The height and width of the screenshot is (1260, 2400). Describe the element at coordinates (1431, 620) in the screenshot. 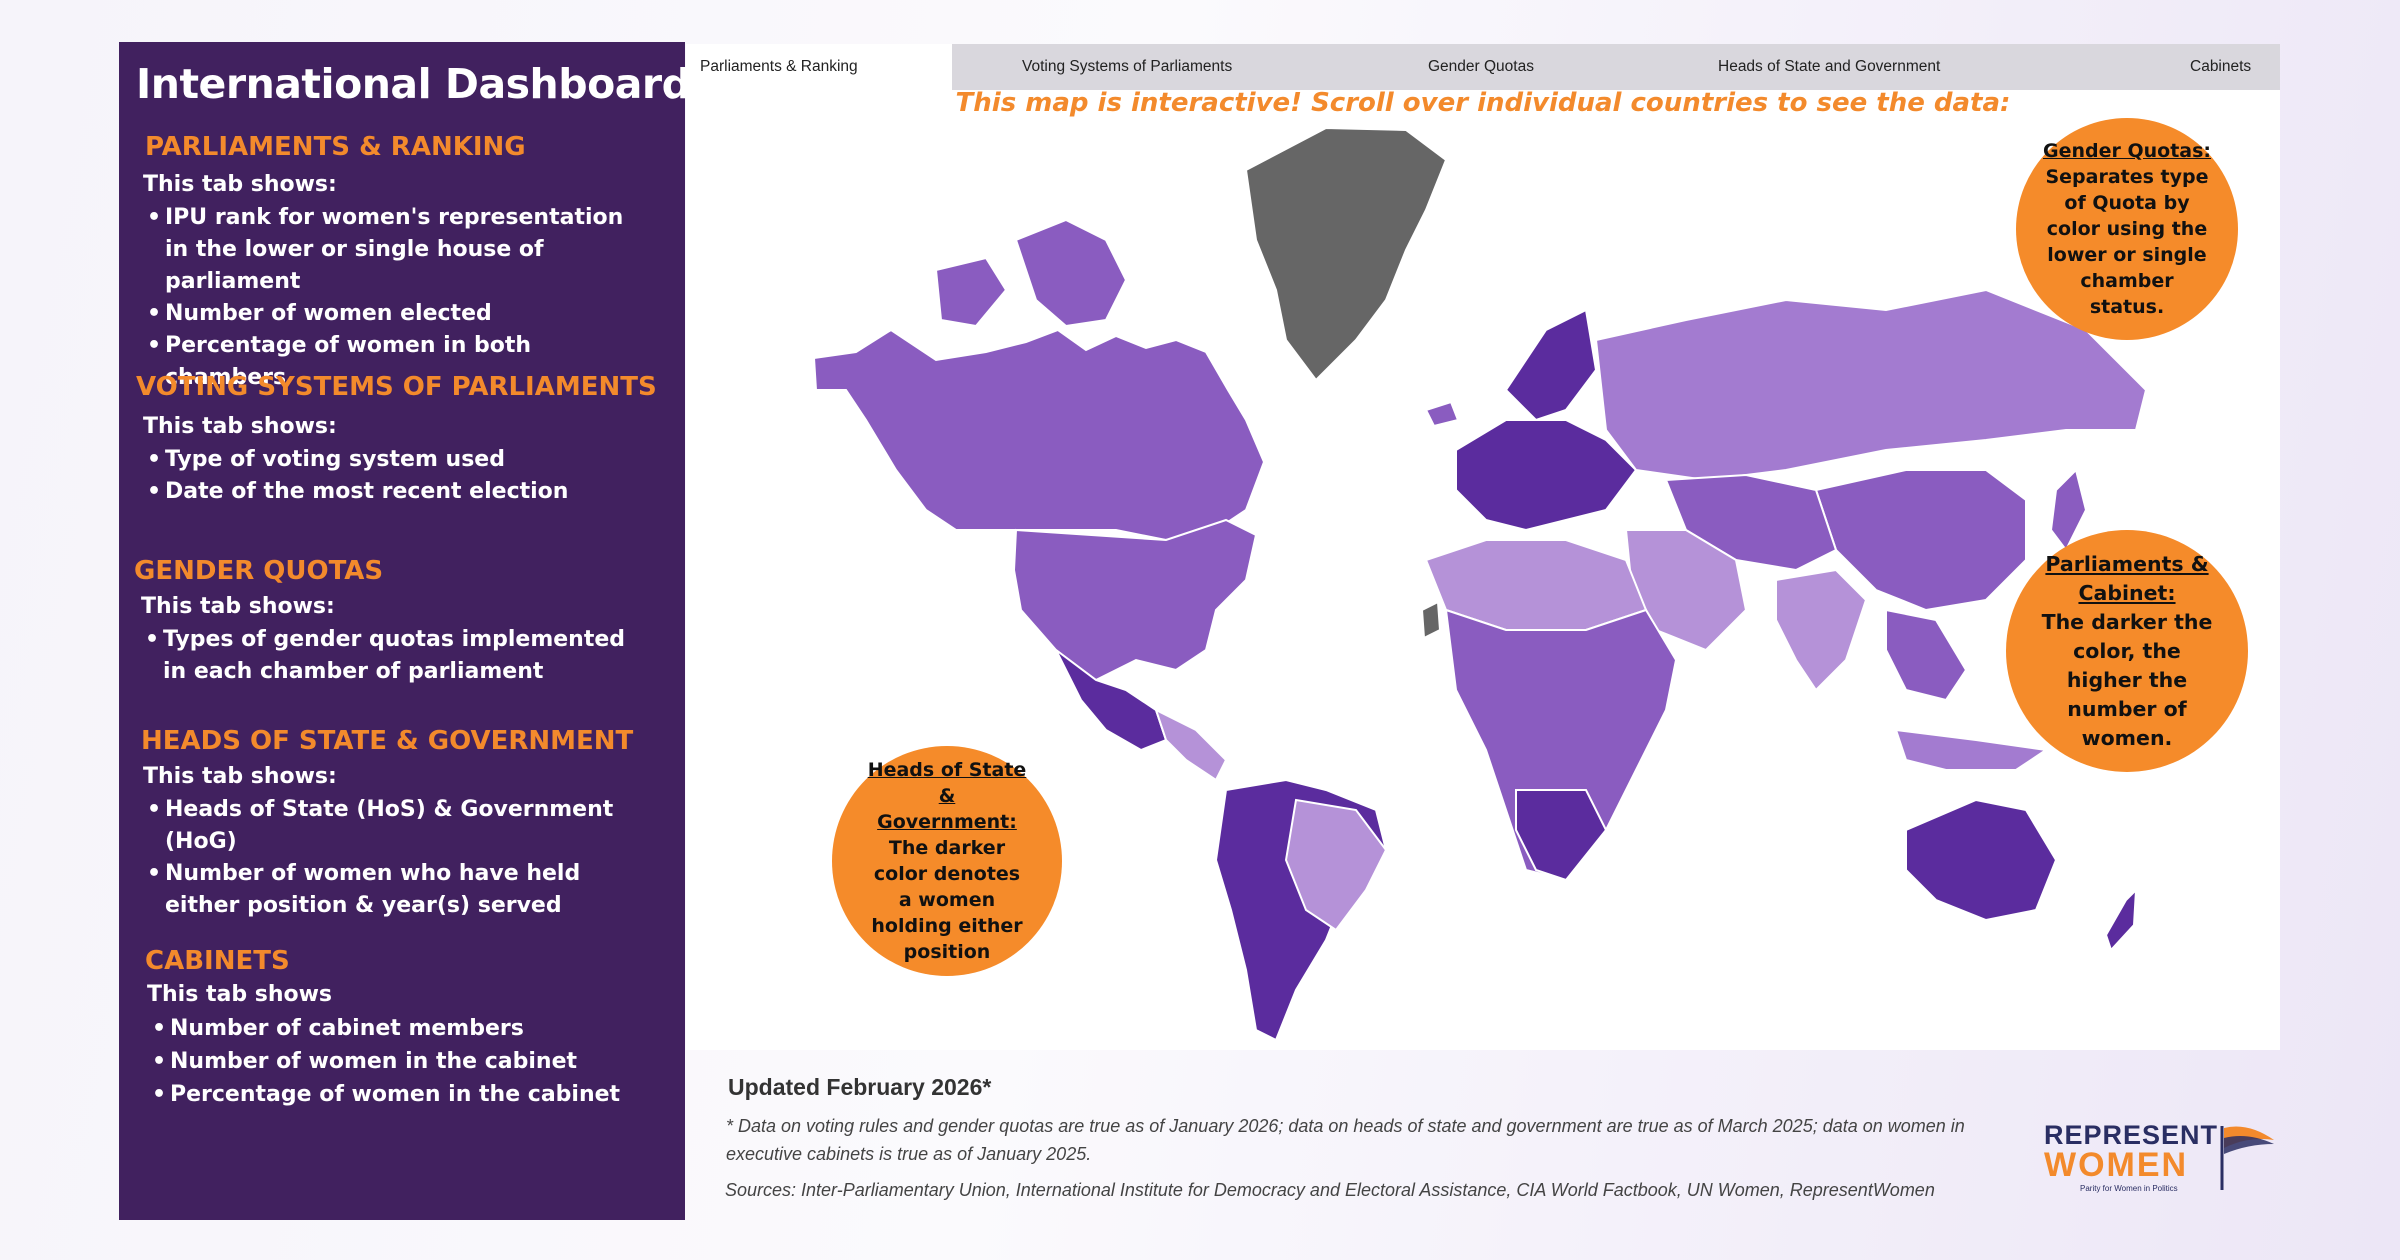

I see `map-region-western-sahara` at that location.